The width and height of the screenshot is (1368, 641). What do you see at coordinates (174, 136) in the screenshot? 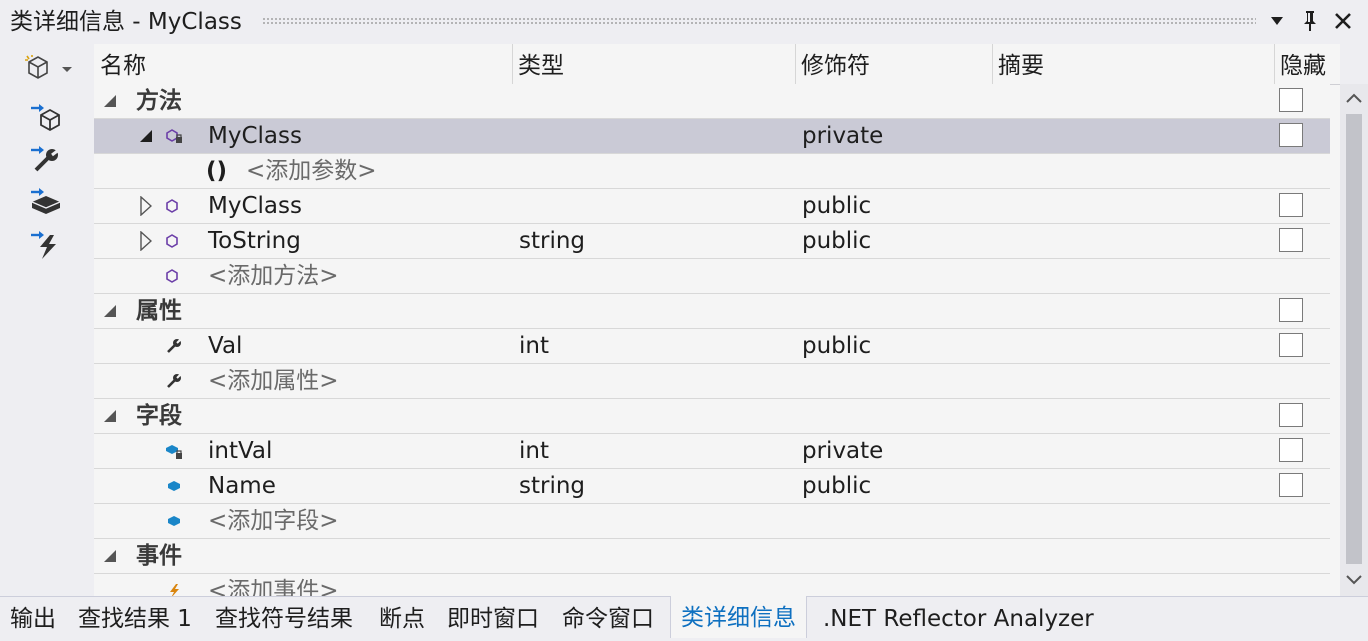
I see `private-method-icon` at bounding box center [174, 136].